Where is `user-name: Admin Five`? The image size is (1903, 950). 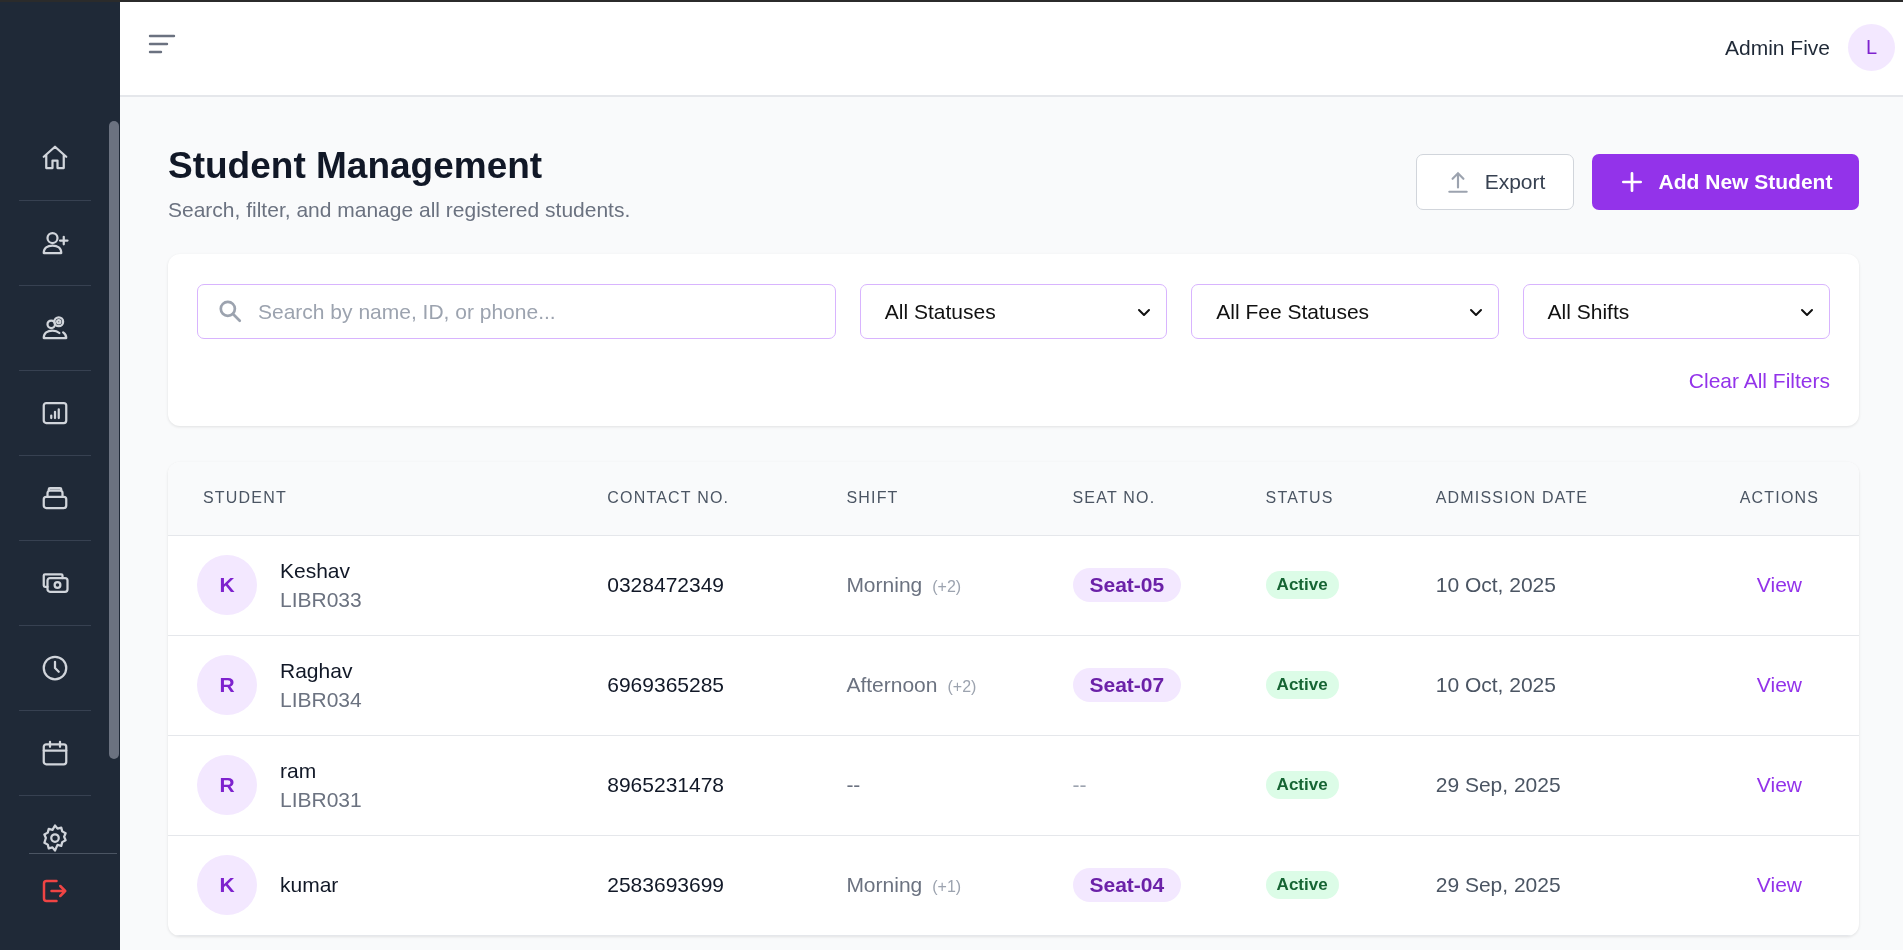
user-name: Admin Five is located at coordinates (1777, 47).